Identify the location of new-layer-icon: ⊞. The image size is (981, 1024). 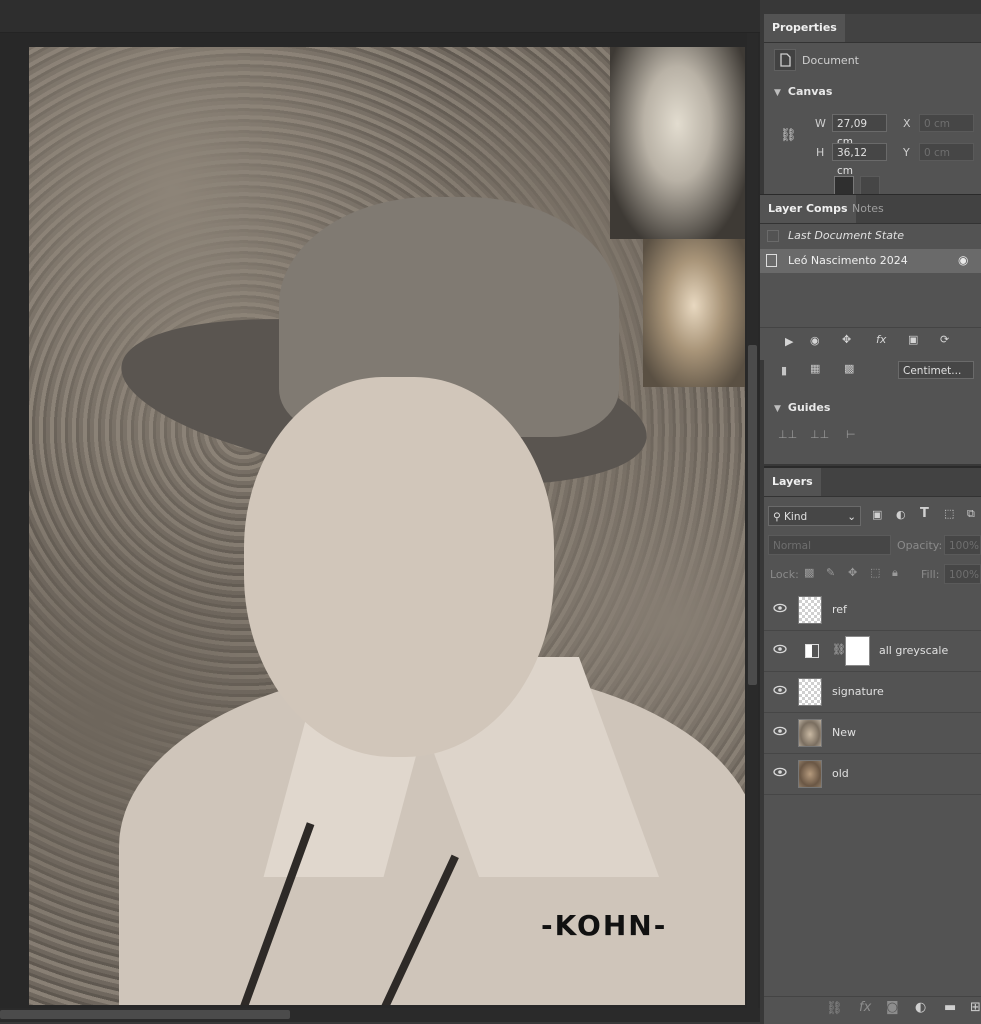
(975, 1007).